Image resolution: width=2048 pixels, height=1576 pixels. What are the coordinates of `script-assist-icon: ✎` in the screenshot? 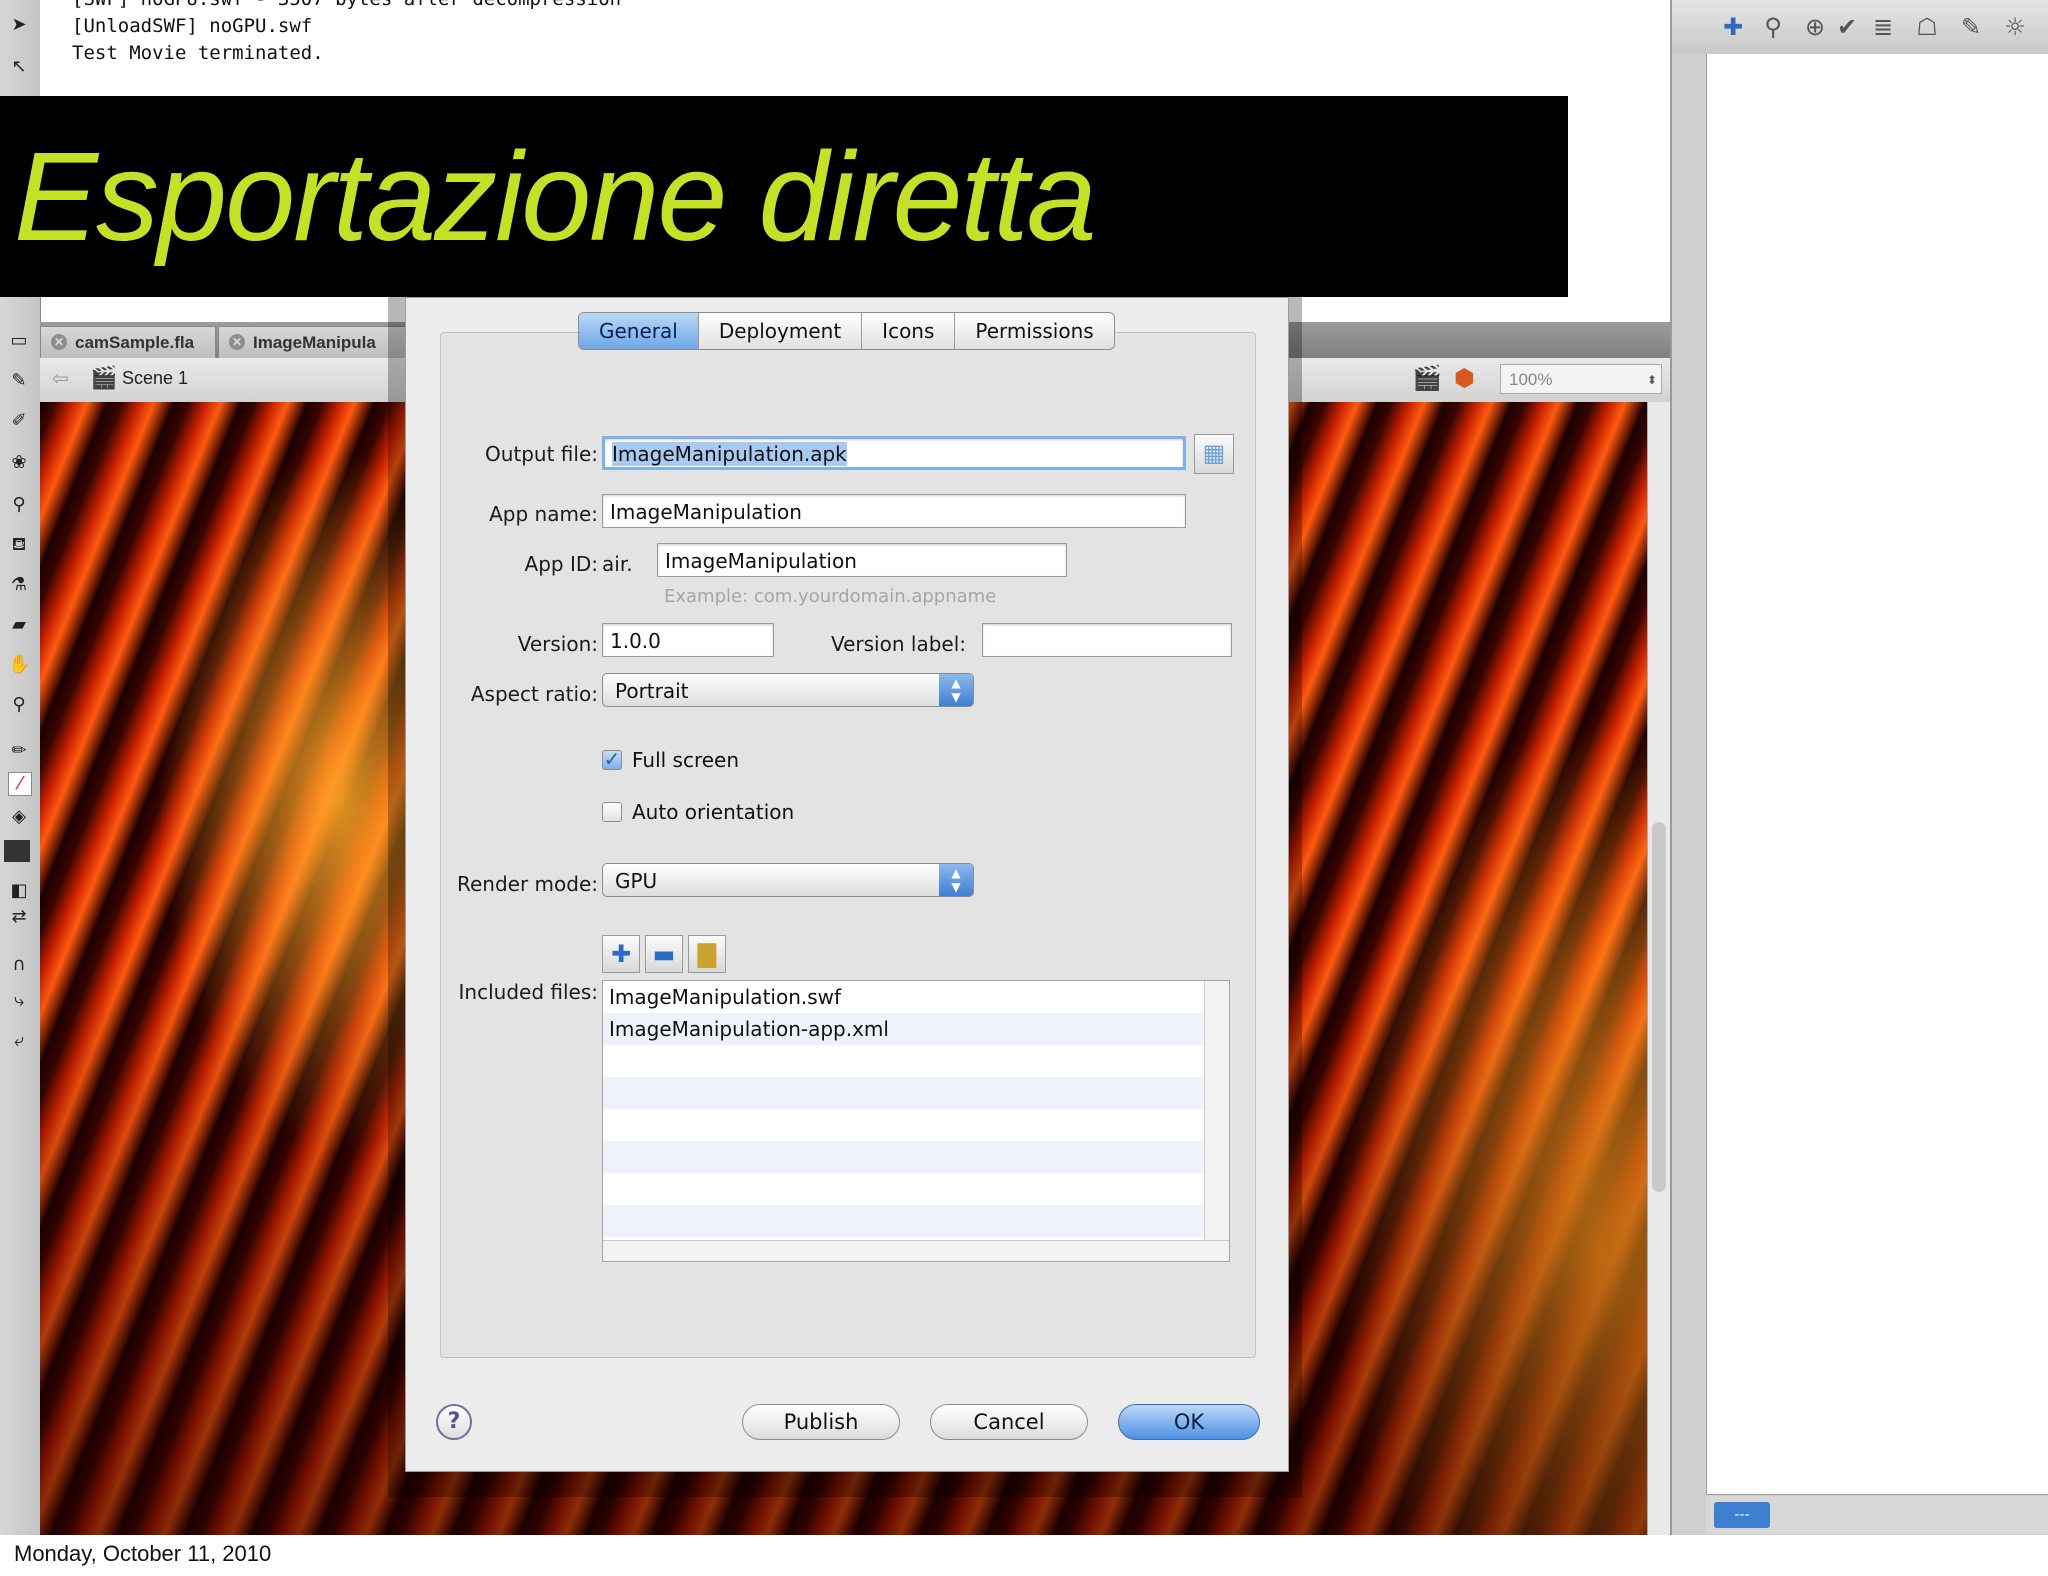 It's located at (1971, 27).